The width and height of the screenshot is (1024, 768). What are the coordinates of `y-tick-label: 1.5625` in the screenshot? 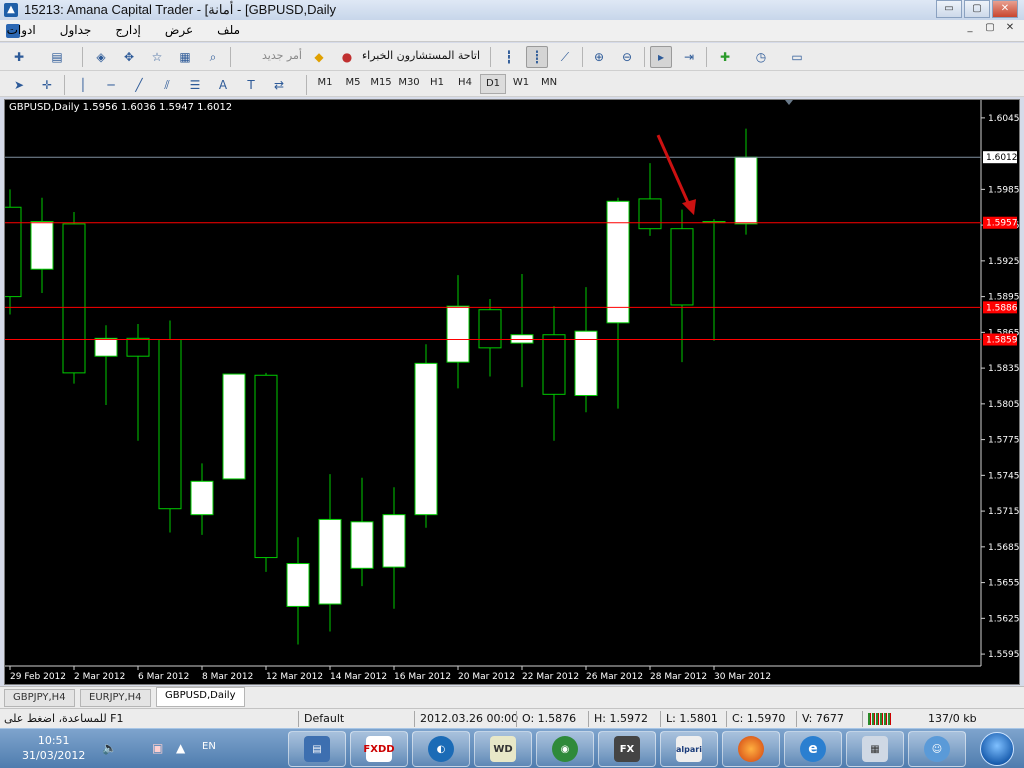 It's located at (1003, 619).